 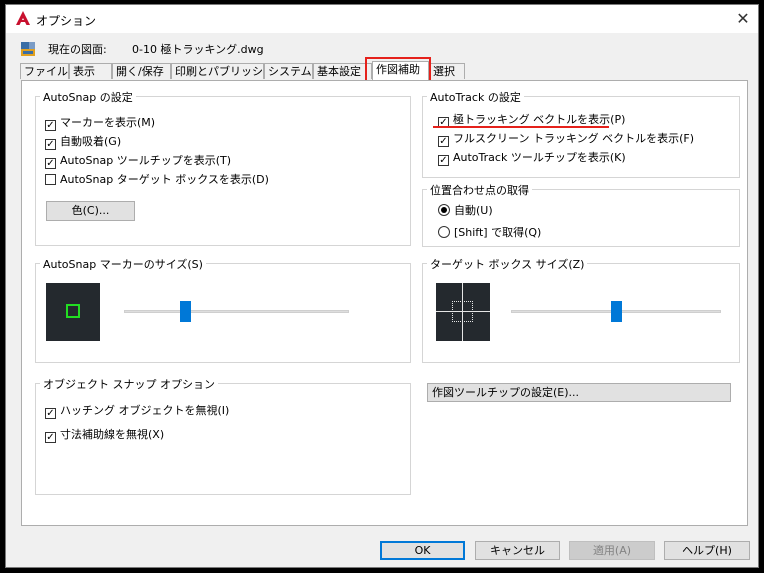 I want to click on show-marker-label: マーカーを表示(M), so click(x=108, y=122).